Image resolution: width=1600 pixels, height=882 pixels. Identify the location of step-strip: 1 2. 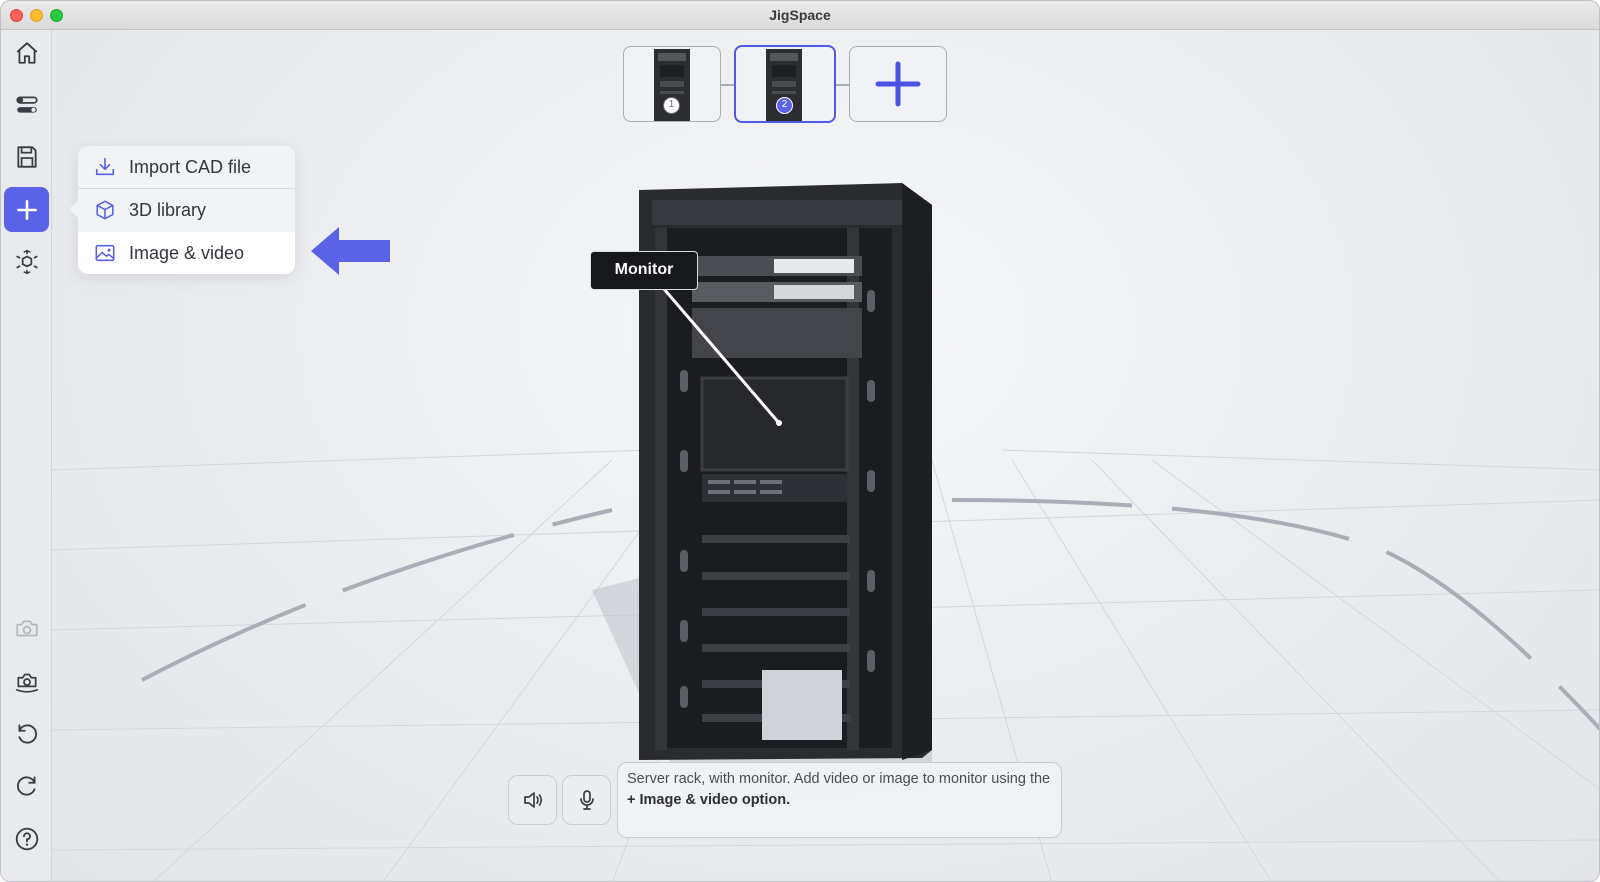
(800, 85).